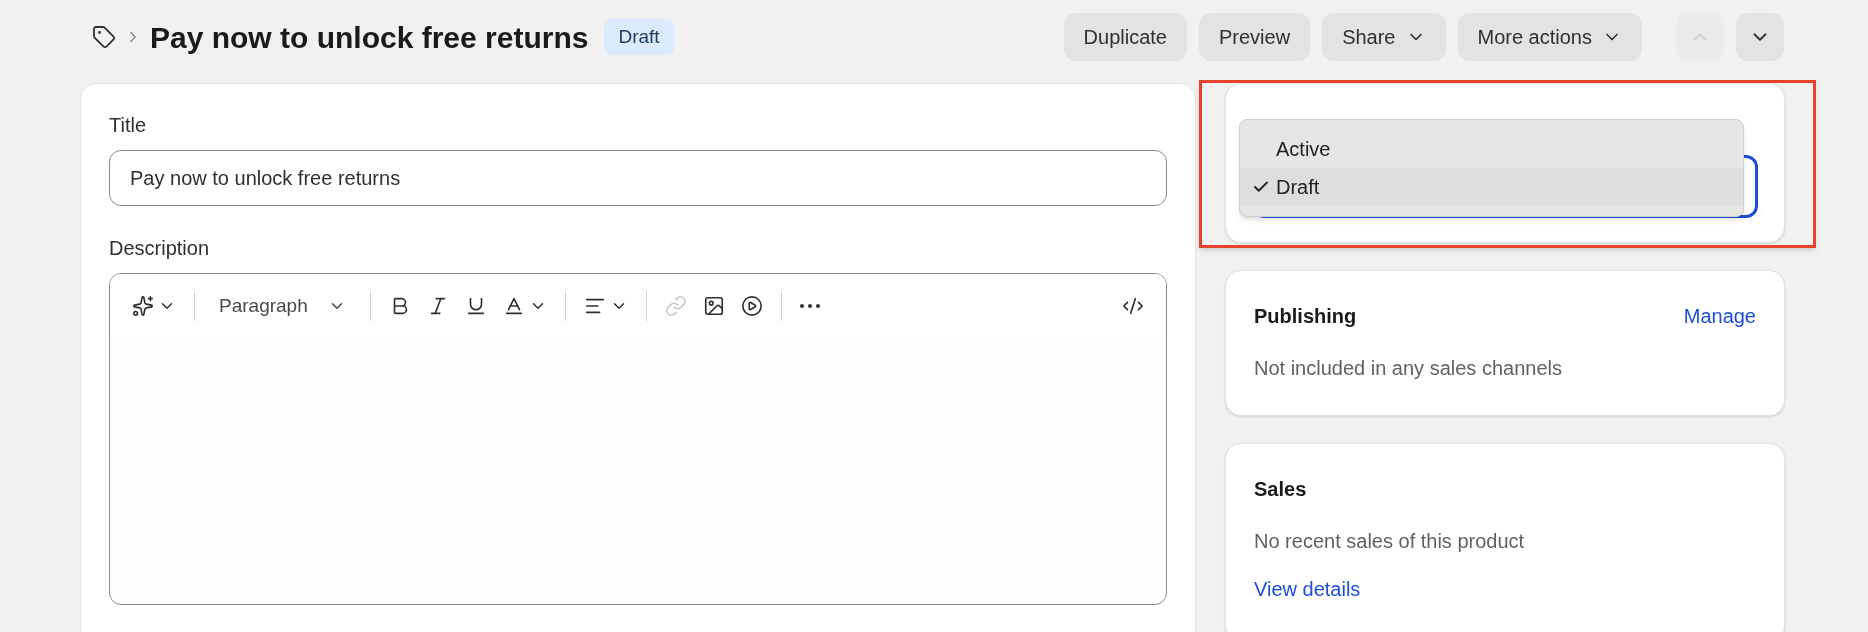  Describe the element at coordinates (675, 306) in the screenshot. I see `link-icon` at that location.